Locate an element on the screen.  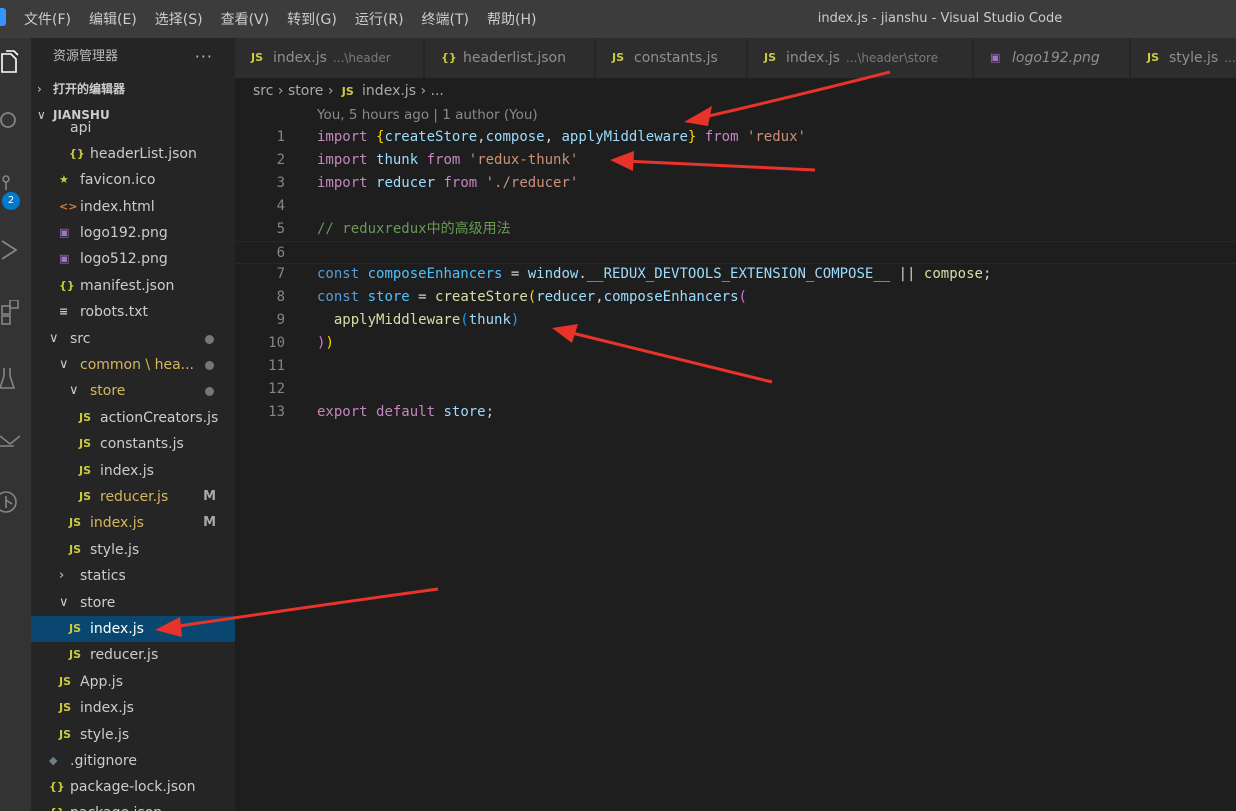
code-token: const is located at coordinates (338, 297).